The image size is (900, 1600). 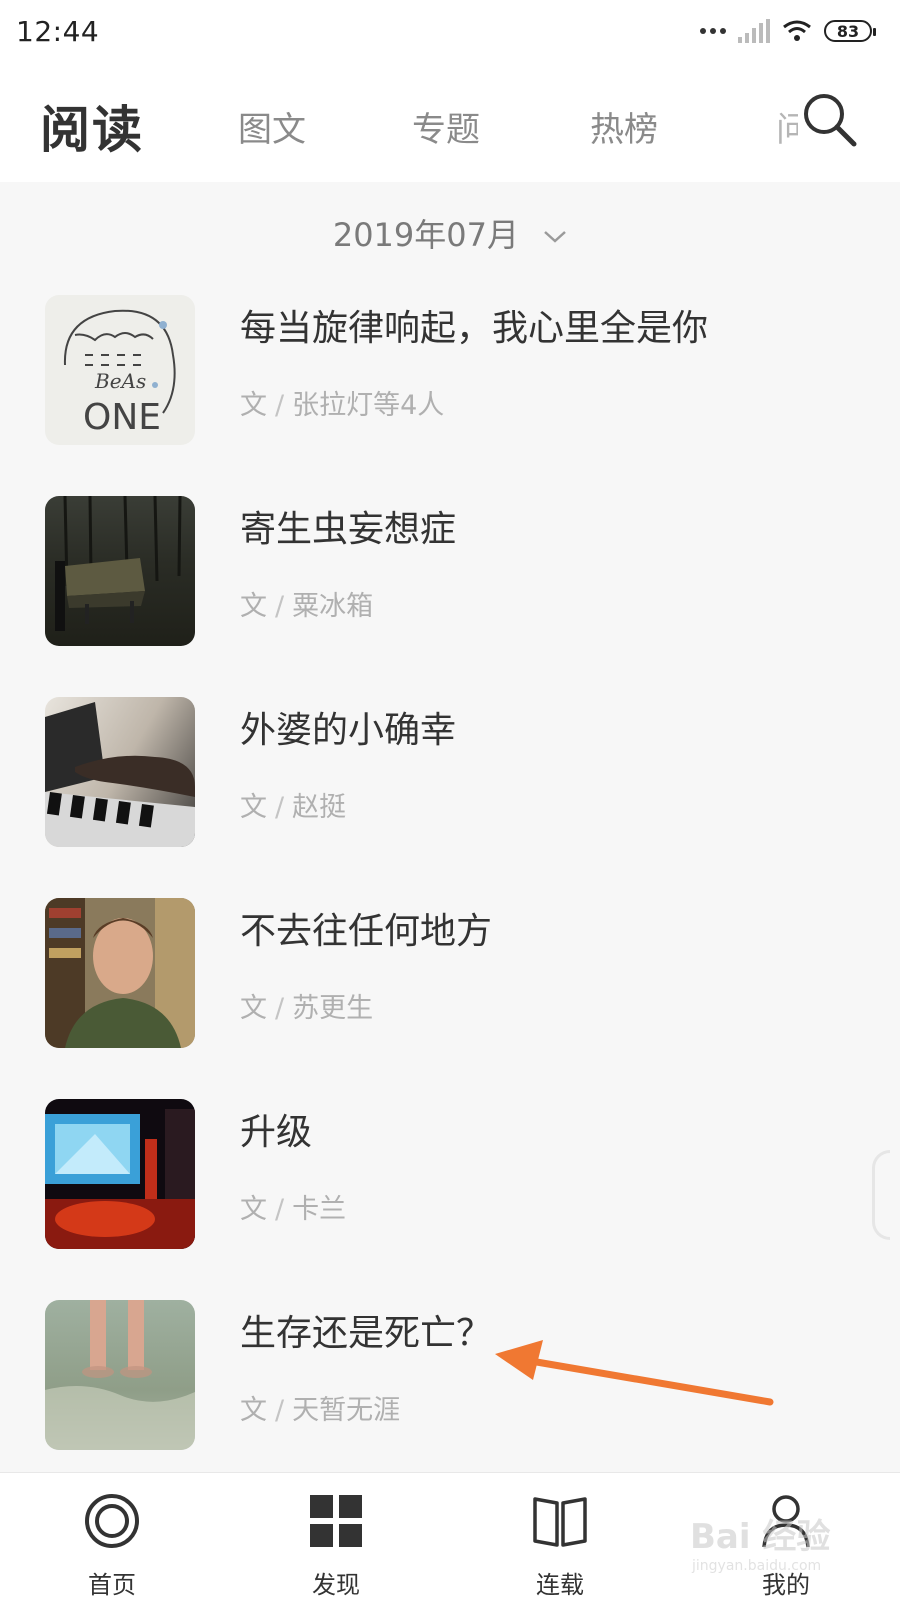 What do you see at coordinates (713, 31) in the screenshot?
I see `more-dots-icon` at bounding box center [713, 31].